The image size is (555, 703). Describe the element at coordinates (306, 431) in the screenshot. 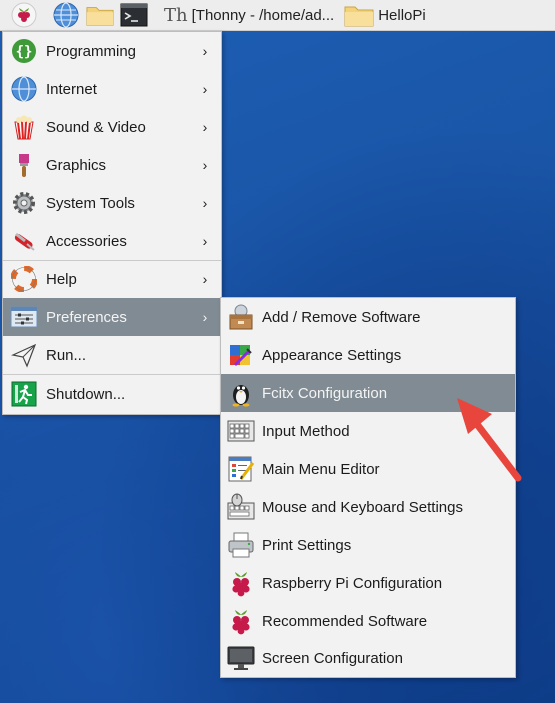

I see `submenu-item-label: Input Method` at that location.